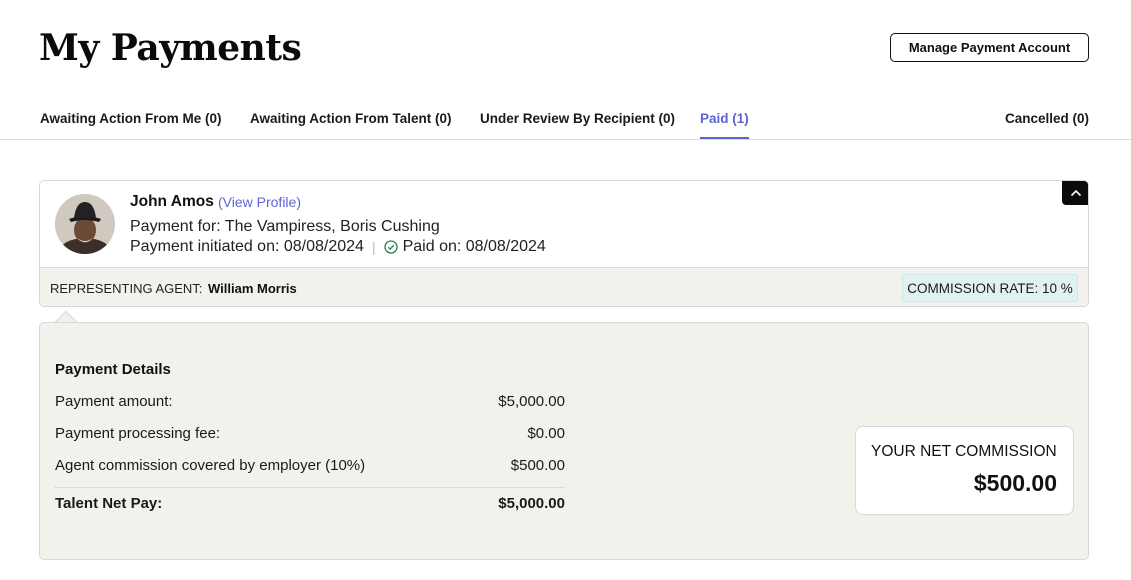 Image resolution: width=1131 pixels, height=580 pixels. I want to click on processing-fee-row: Payment processing fee: $0.00, so click(310, 436).